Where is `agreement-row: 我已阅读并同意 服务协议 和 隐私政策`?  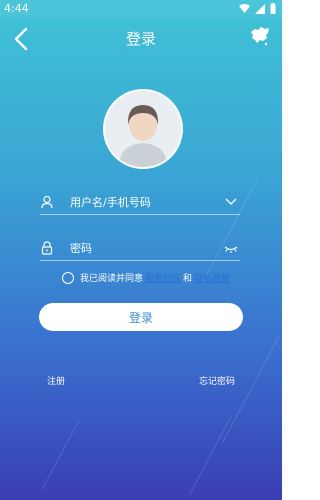
agreement-row: 我已阅读并同意 服务协议 和 隐私政策 is located at coordinates (147, 277).